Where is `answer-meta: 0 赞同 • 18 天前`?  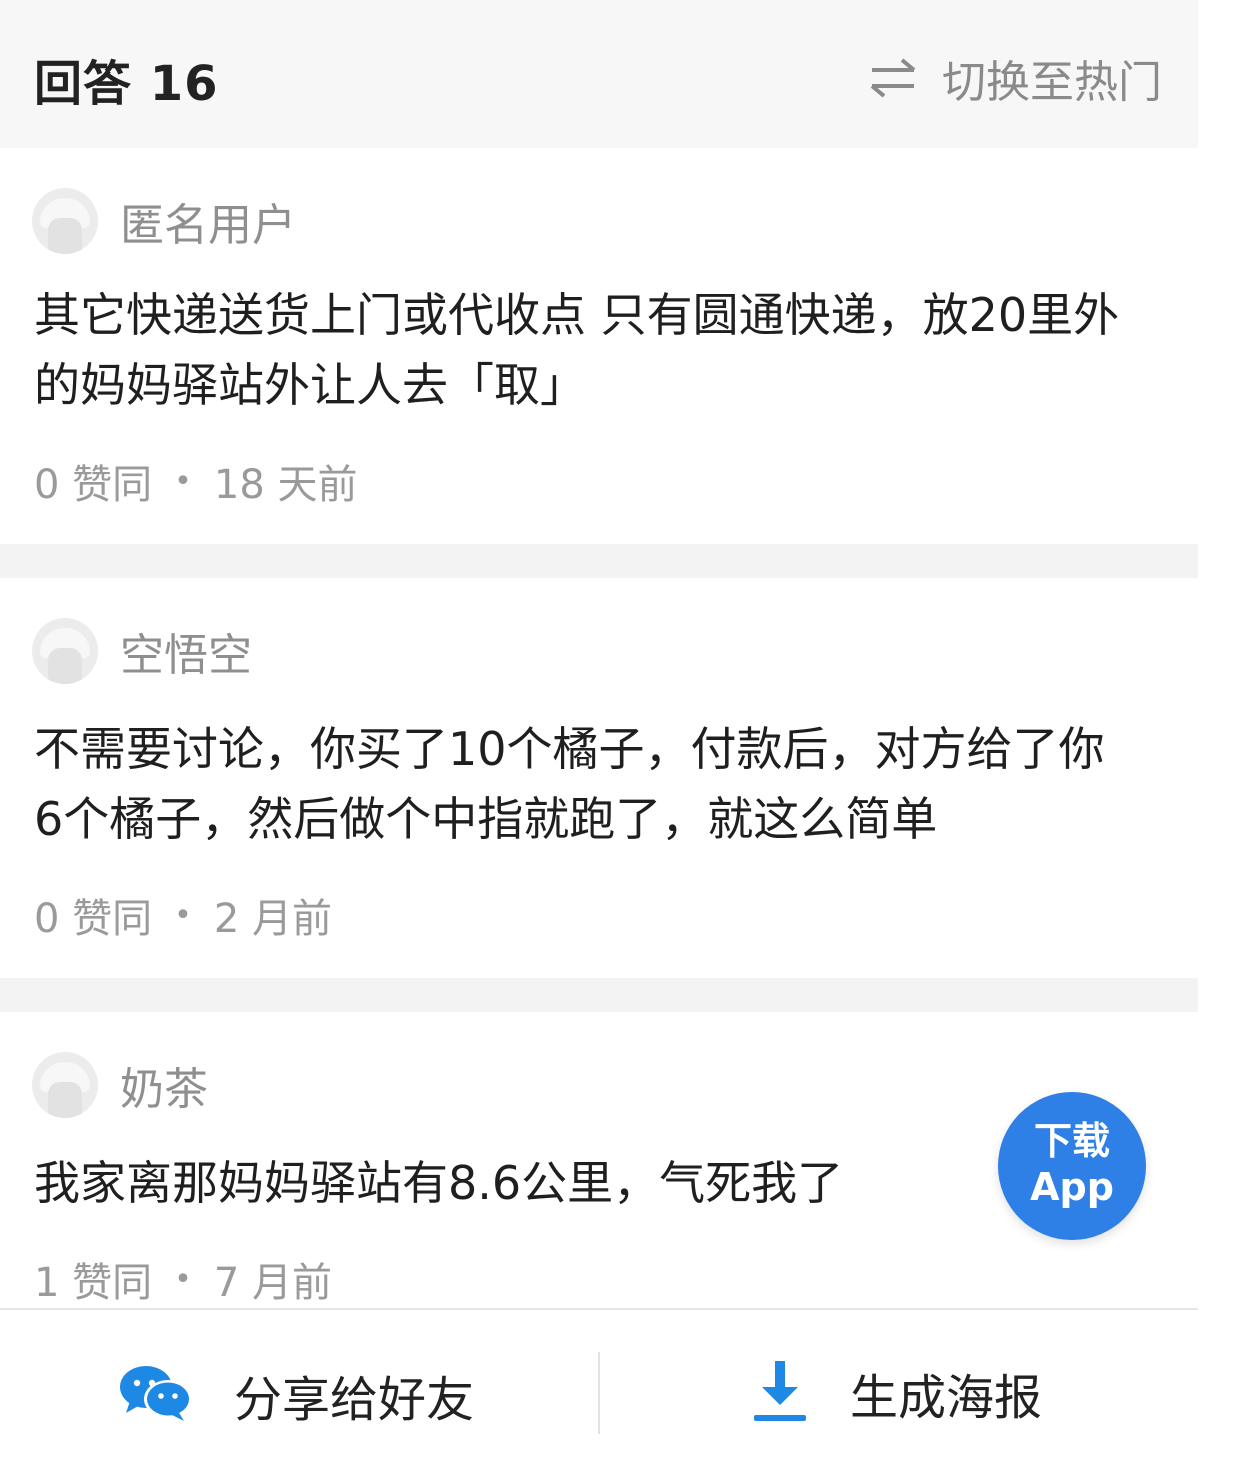 answer-meta: 0 赞同 • 18 天前 is located at coordinates (196, 481).